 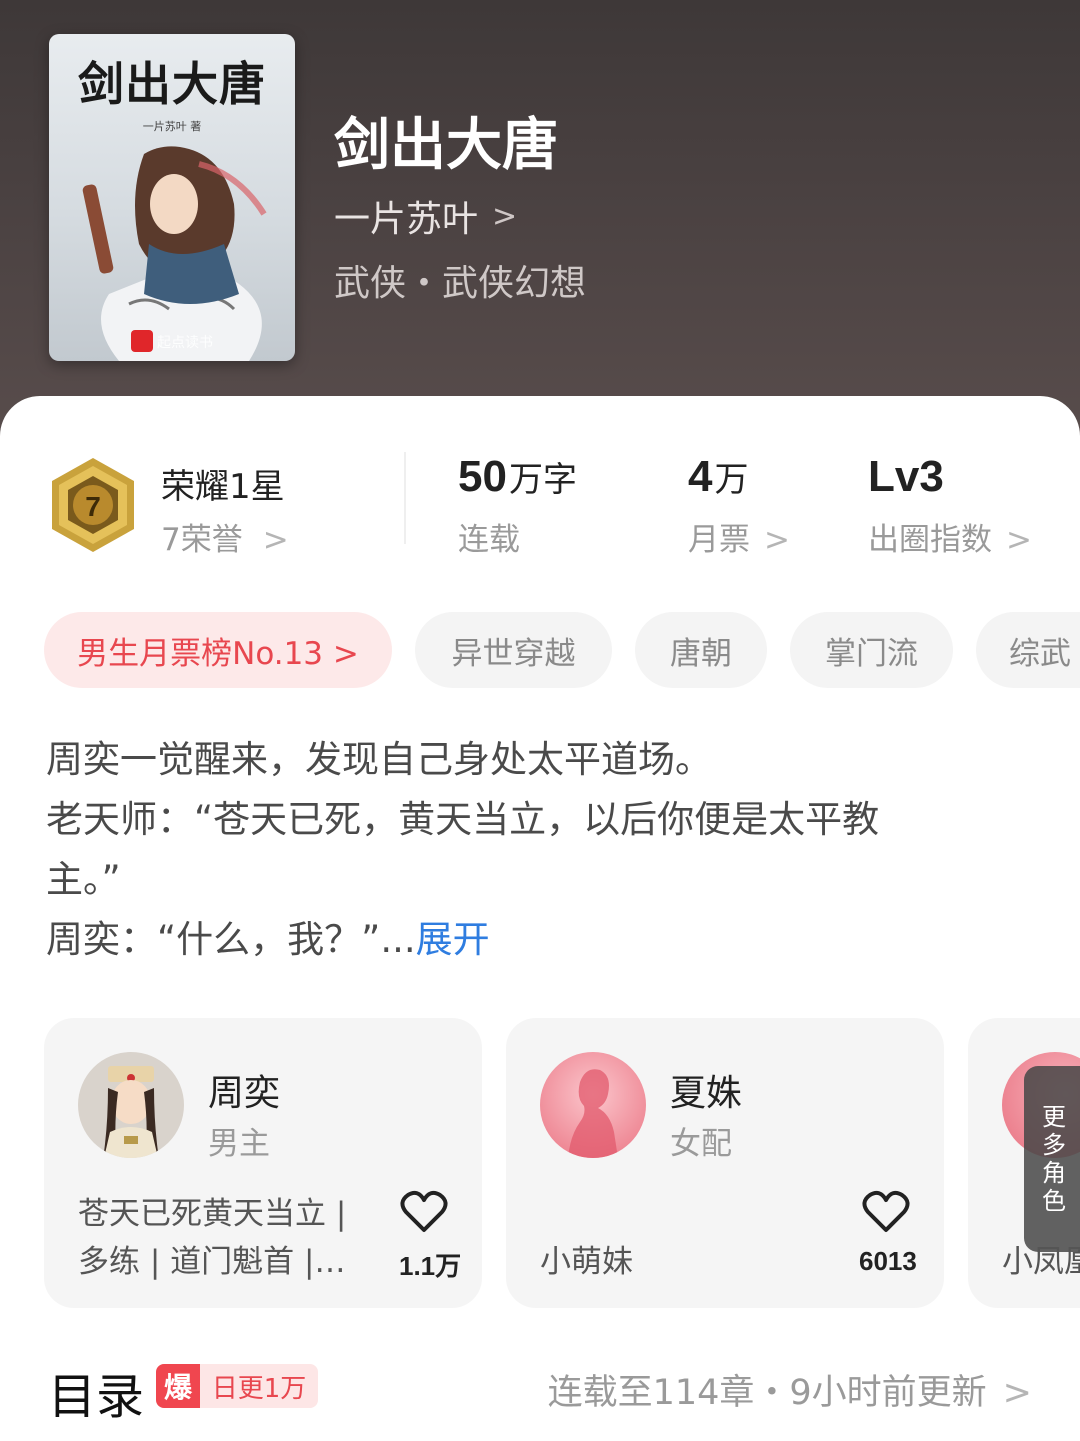 I want to click on character-role: 女配, so click(x=701, y=1144).